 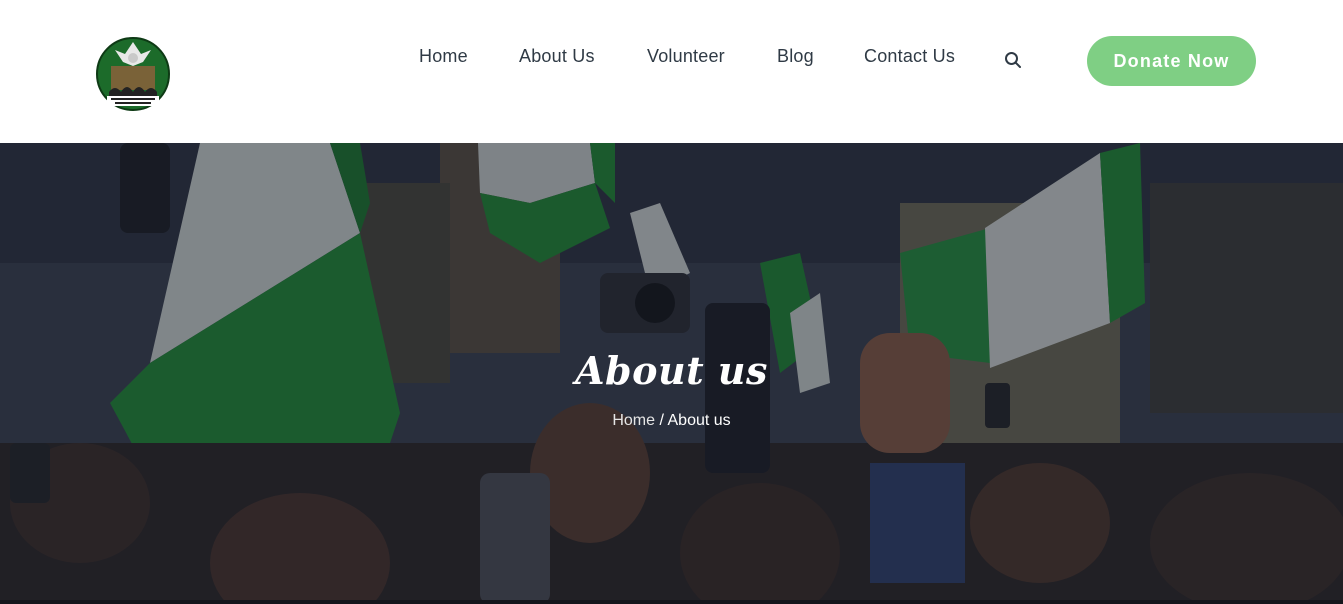 I want to click on phoenix-emblem-logo-icon, so click(x=133, y=74).